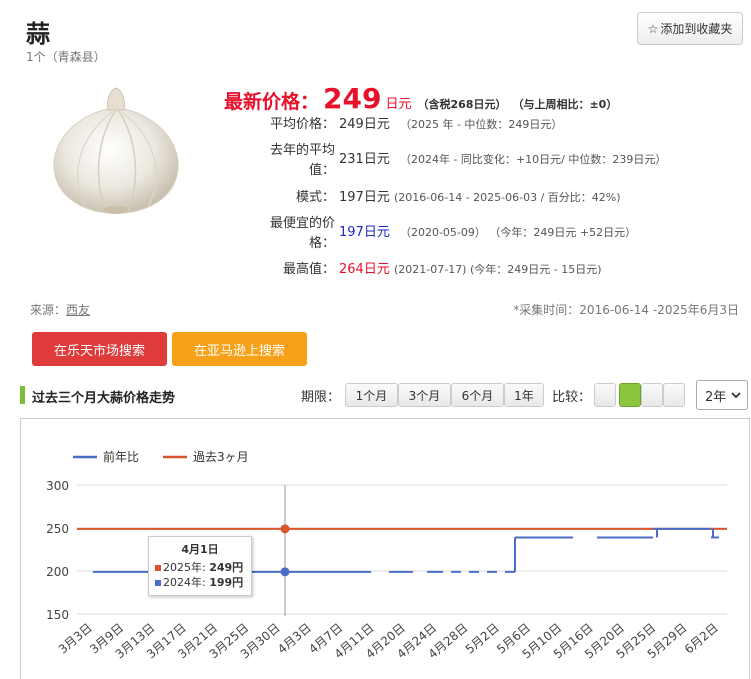 Image resolution: width=751 pixels, height=679 pixels. What do you see at coordinates (116, 150) in the screenshot?
I see `garlic-image` at bounding box center [116, 150].